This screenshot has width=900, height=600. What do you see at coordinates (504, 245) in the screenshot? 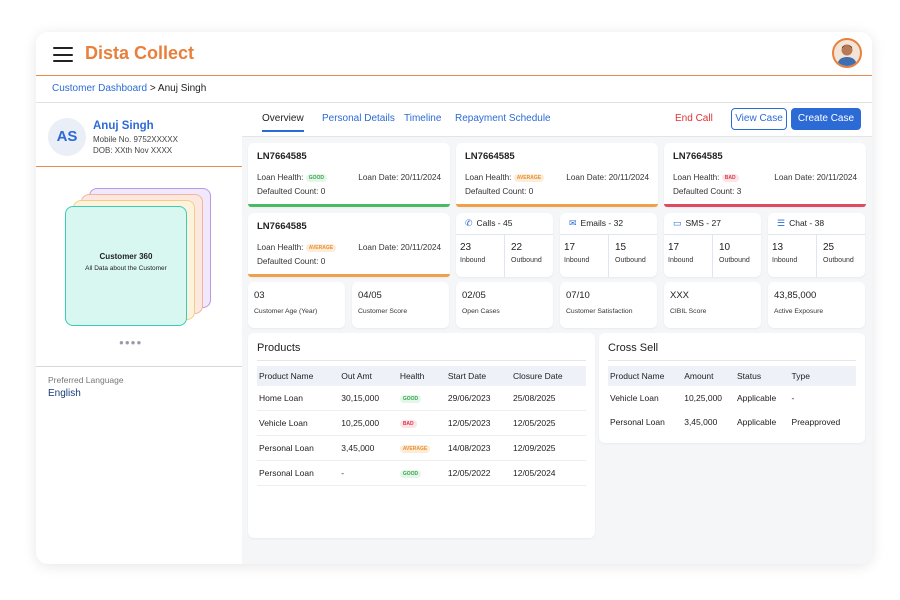
I see `calls-card: ✆ Calls - 45 23 Inbound 22 Outbound` at bounding box center [504, 245].